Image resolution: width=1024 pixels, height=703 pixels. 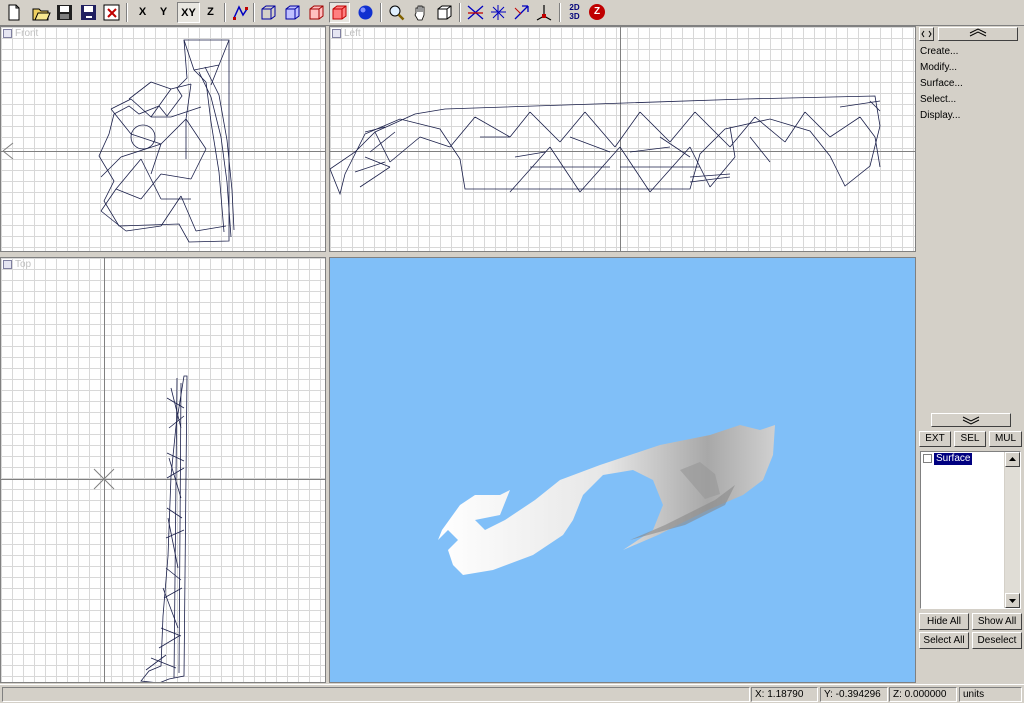 I want to click on scroll-down-arrow, so click(x=1012, y=600).